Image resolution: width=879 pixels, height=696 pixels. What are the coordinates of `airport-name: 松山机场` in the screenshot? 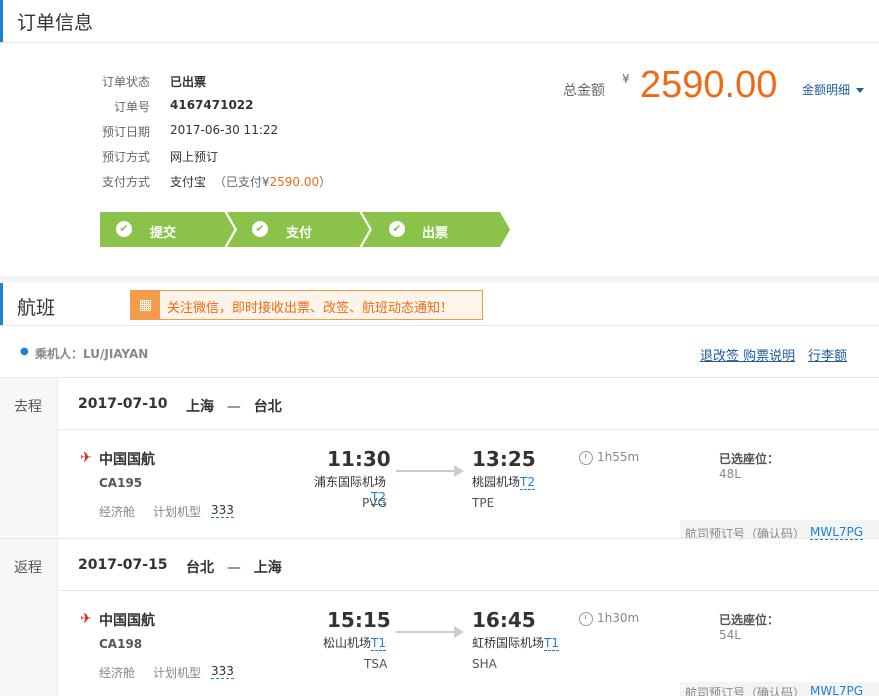 It's located at (347, 643).